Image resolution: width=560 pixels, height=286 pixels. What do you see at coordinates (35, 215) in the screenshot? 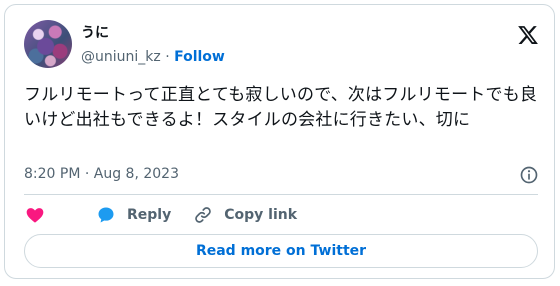
I see `heart-icon` at bounding box center [35, 215].